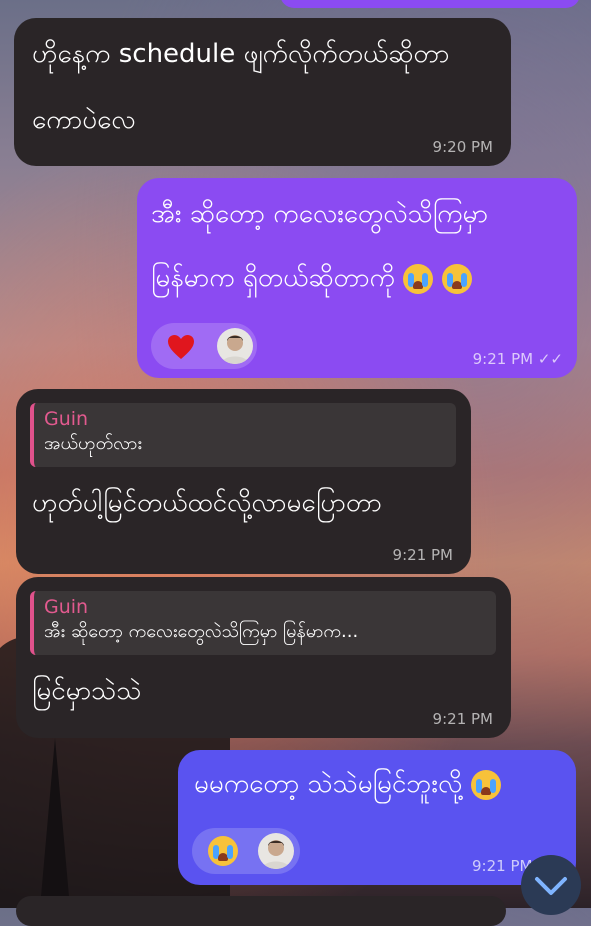 The width and height of the screenshot is (591, 926). Describe the element at coordinates (243, 435) in the screenshot. I see `reply-preview: Guin အယ်ဟုတ်လား` at that location.